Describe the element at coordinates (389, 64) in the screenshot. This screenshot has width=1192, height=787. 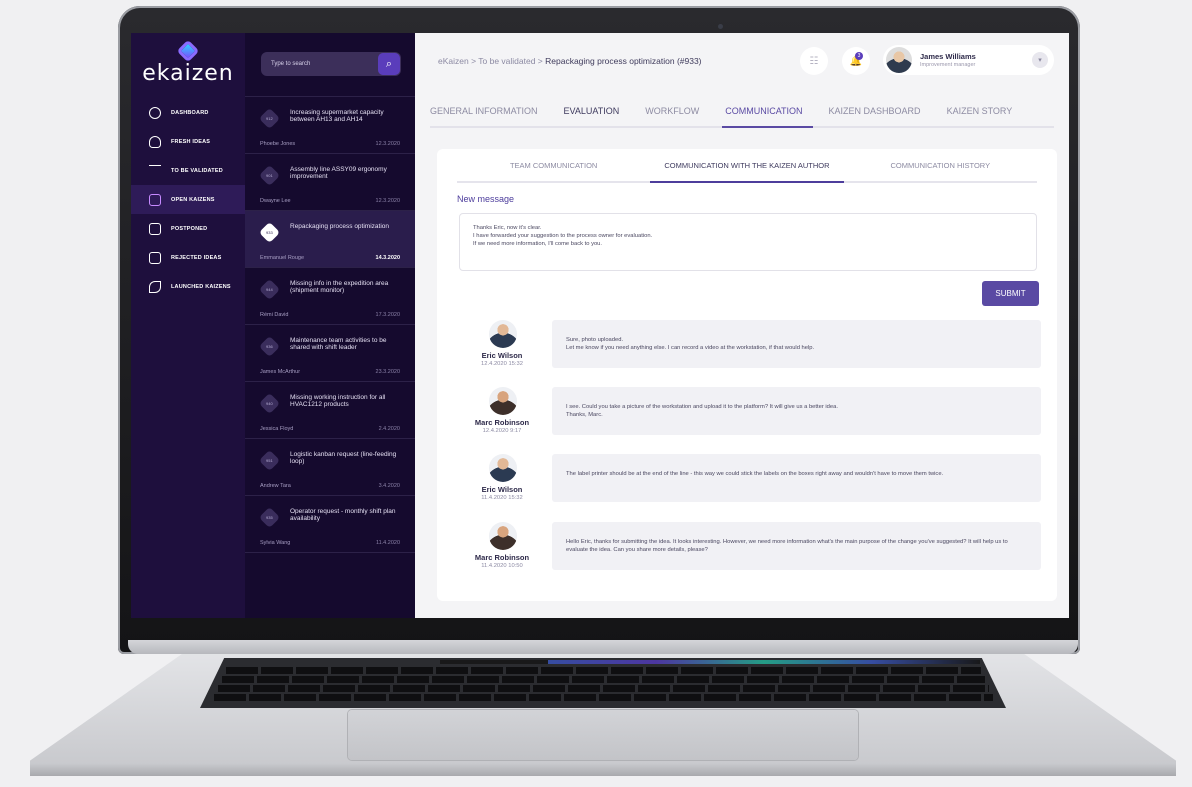
I see `search-icon: ⌕` at that location.